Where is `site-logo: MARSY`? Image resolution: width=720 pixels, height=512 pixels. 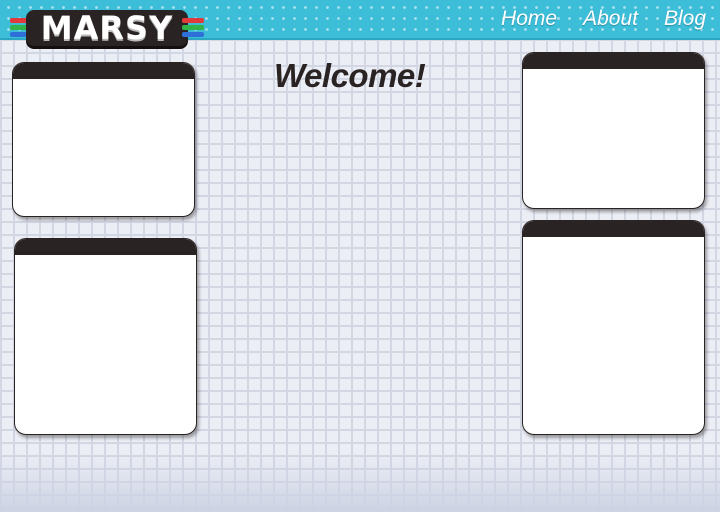
site-logo: MARSY is located at coordinates (106, 29).